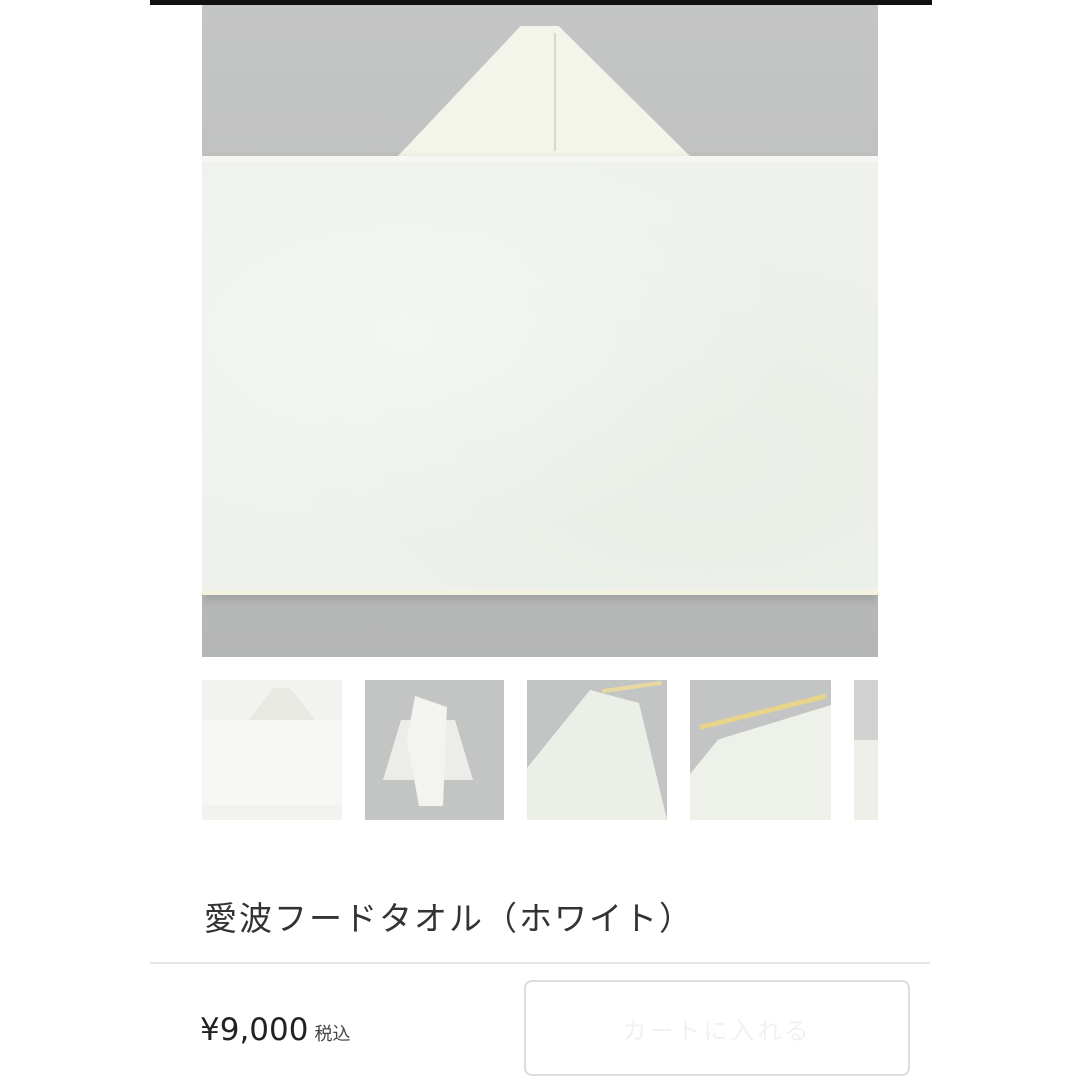 Image resolution: width=1080 pixels, height=1080 pixels. I want to click on add-to-cart-button: カートに入れる, so click(717, 1028).